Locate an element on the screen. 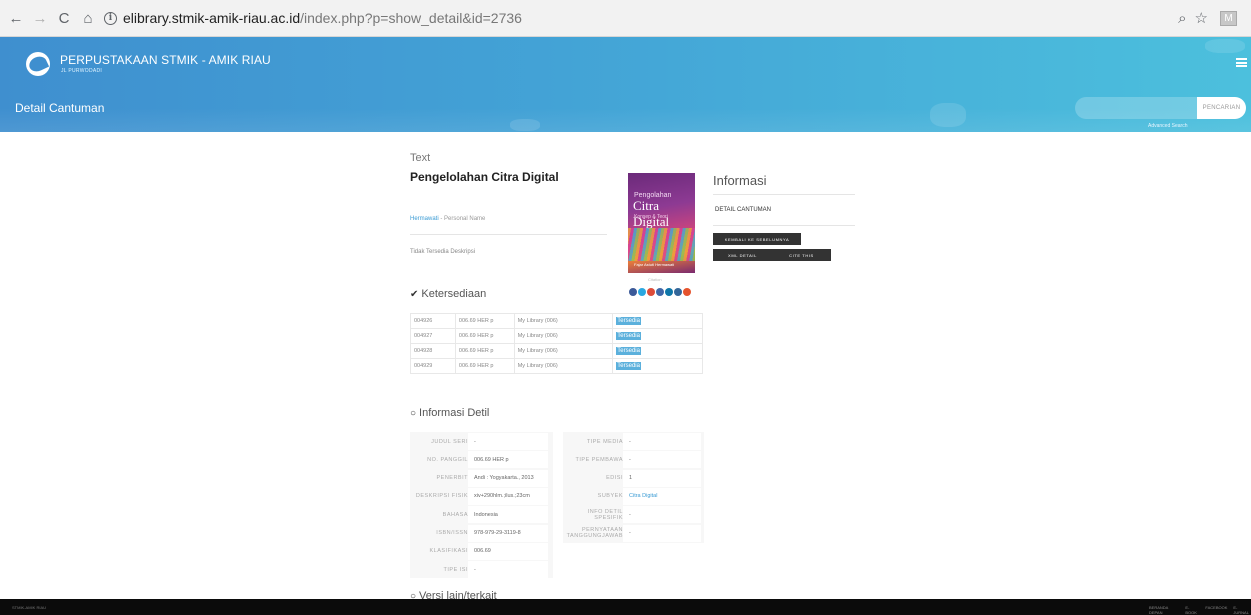  detail-row: INFO DETIL SPESIFIK - is located at coordinates (632, 515).